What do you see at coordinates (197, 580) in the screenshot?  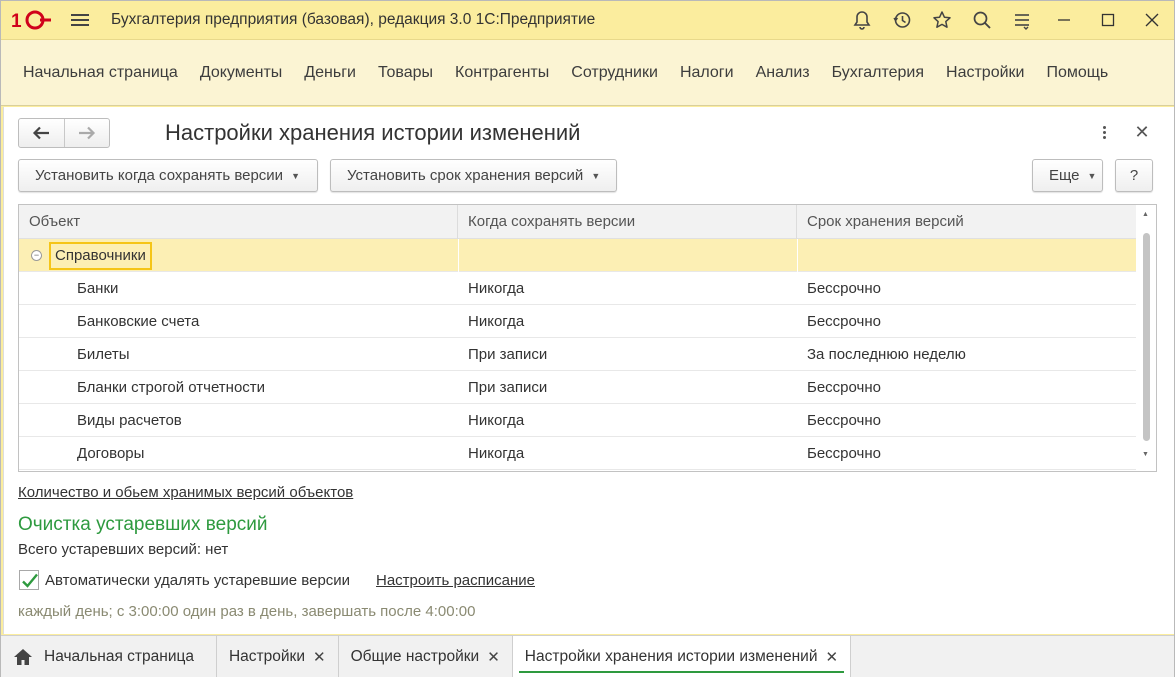 I see `auto-delete-label: Автоматически удалять устаревшие версии` at bounding box center [197, 580].